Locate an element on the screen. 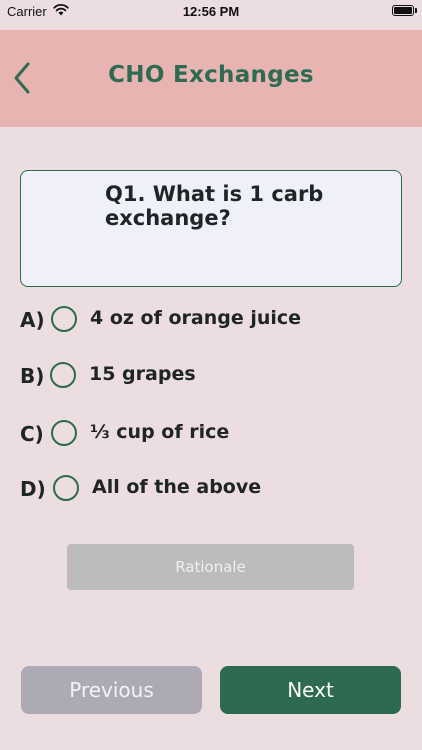  option-d: D) All of the above is located at coordinates (210, 489).